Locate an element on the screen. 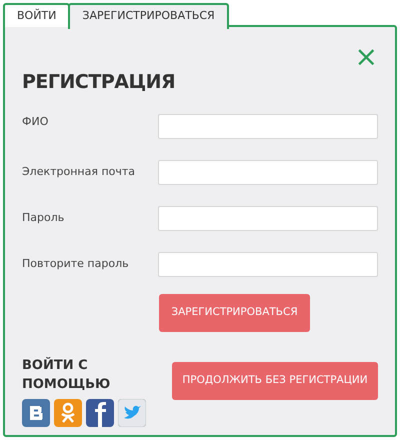  vk-icon is located at coordinates (36, 412).